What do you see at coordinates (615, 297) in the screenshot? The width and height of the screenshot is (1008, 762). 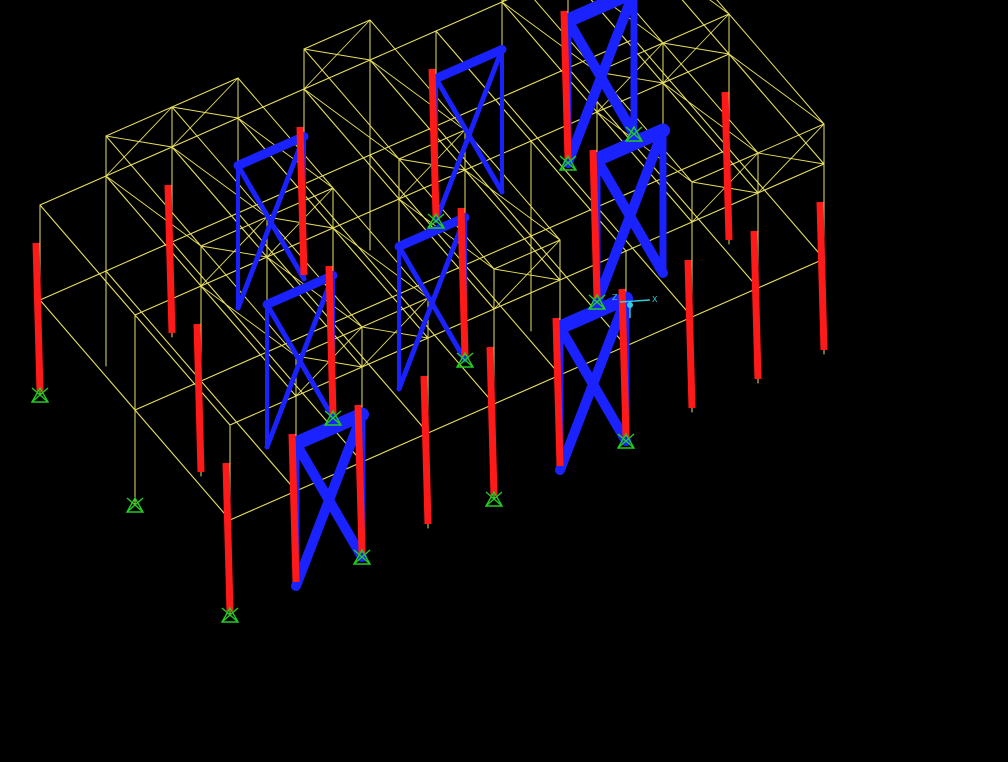 I see `axis-z-label: Z` at bounding box center [615, 297].